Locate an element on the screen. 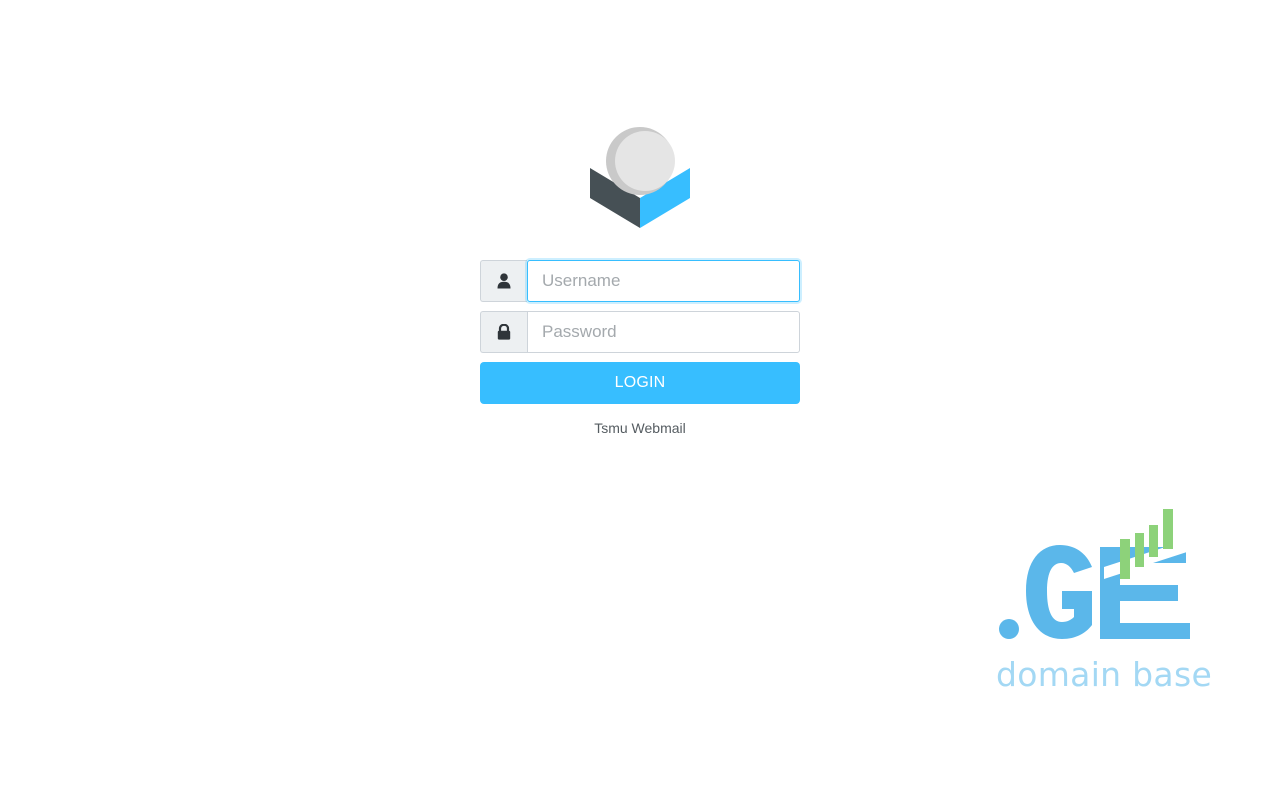 Image resolution: width=1280 pixels, height=800 pixels. ge-logo-graphic is located at coordinates (1094, 574).